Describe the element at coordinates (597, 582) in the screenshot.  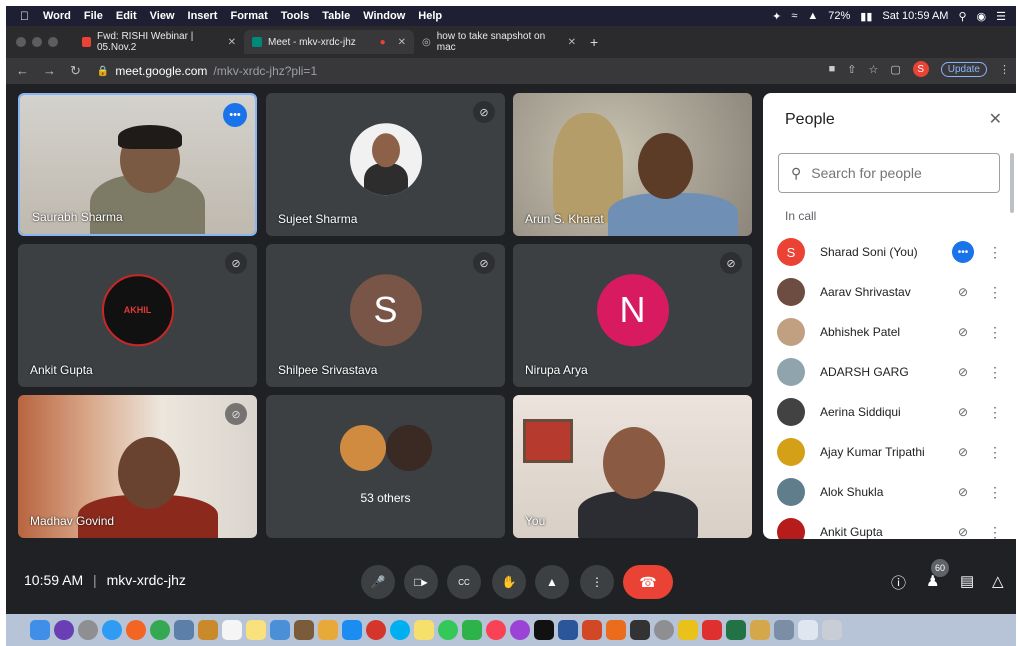
I see `more-options-button: ⋮` at that location.